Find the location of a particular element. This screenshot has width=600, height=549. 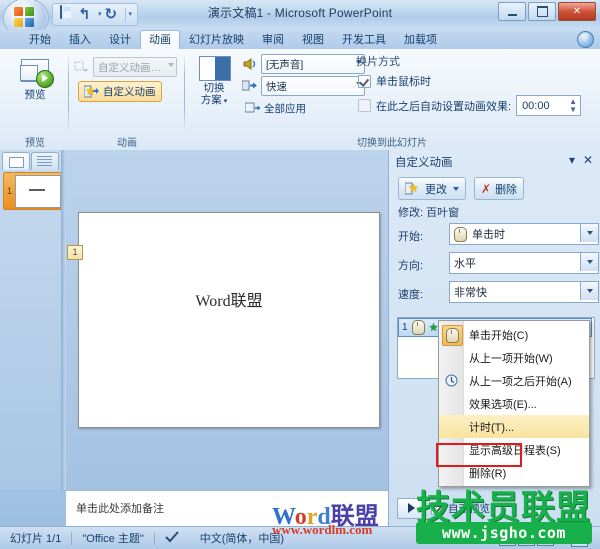

change-effect-label: 更改 is located at coordinates (436, 189).